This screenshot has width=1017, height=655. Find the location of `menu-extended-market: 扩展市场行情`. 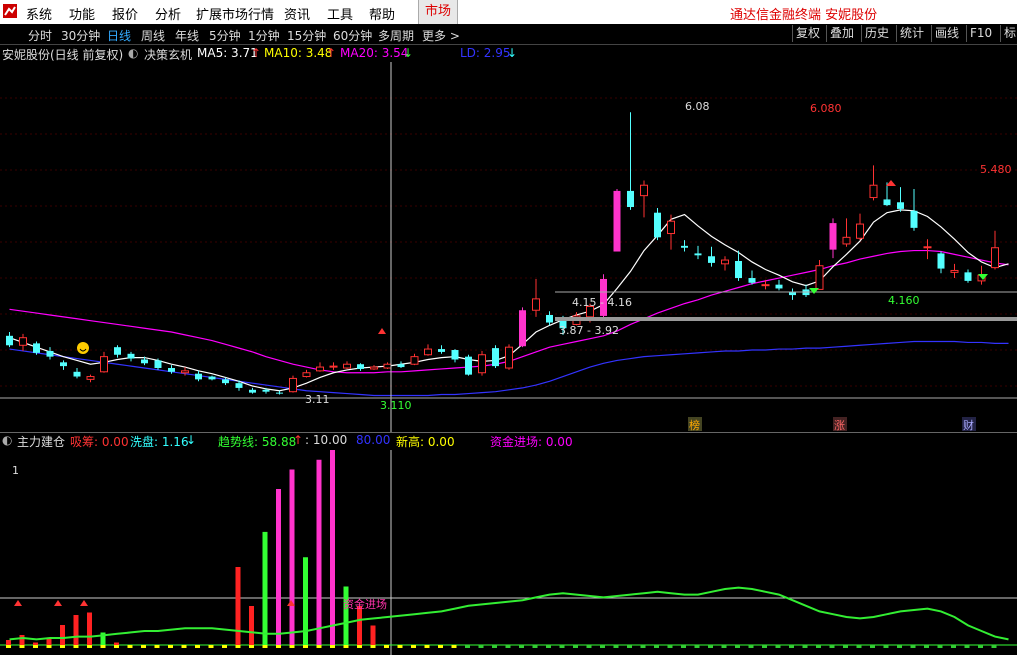

menu-extended-market: 扩展市场行情 is located at coordinates (235, 13).